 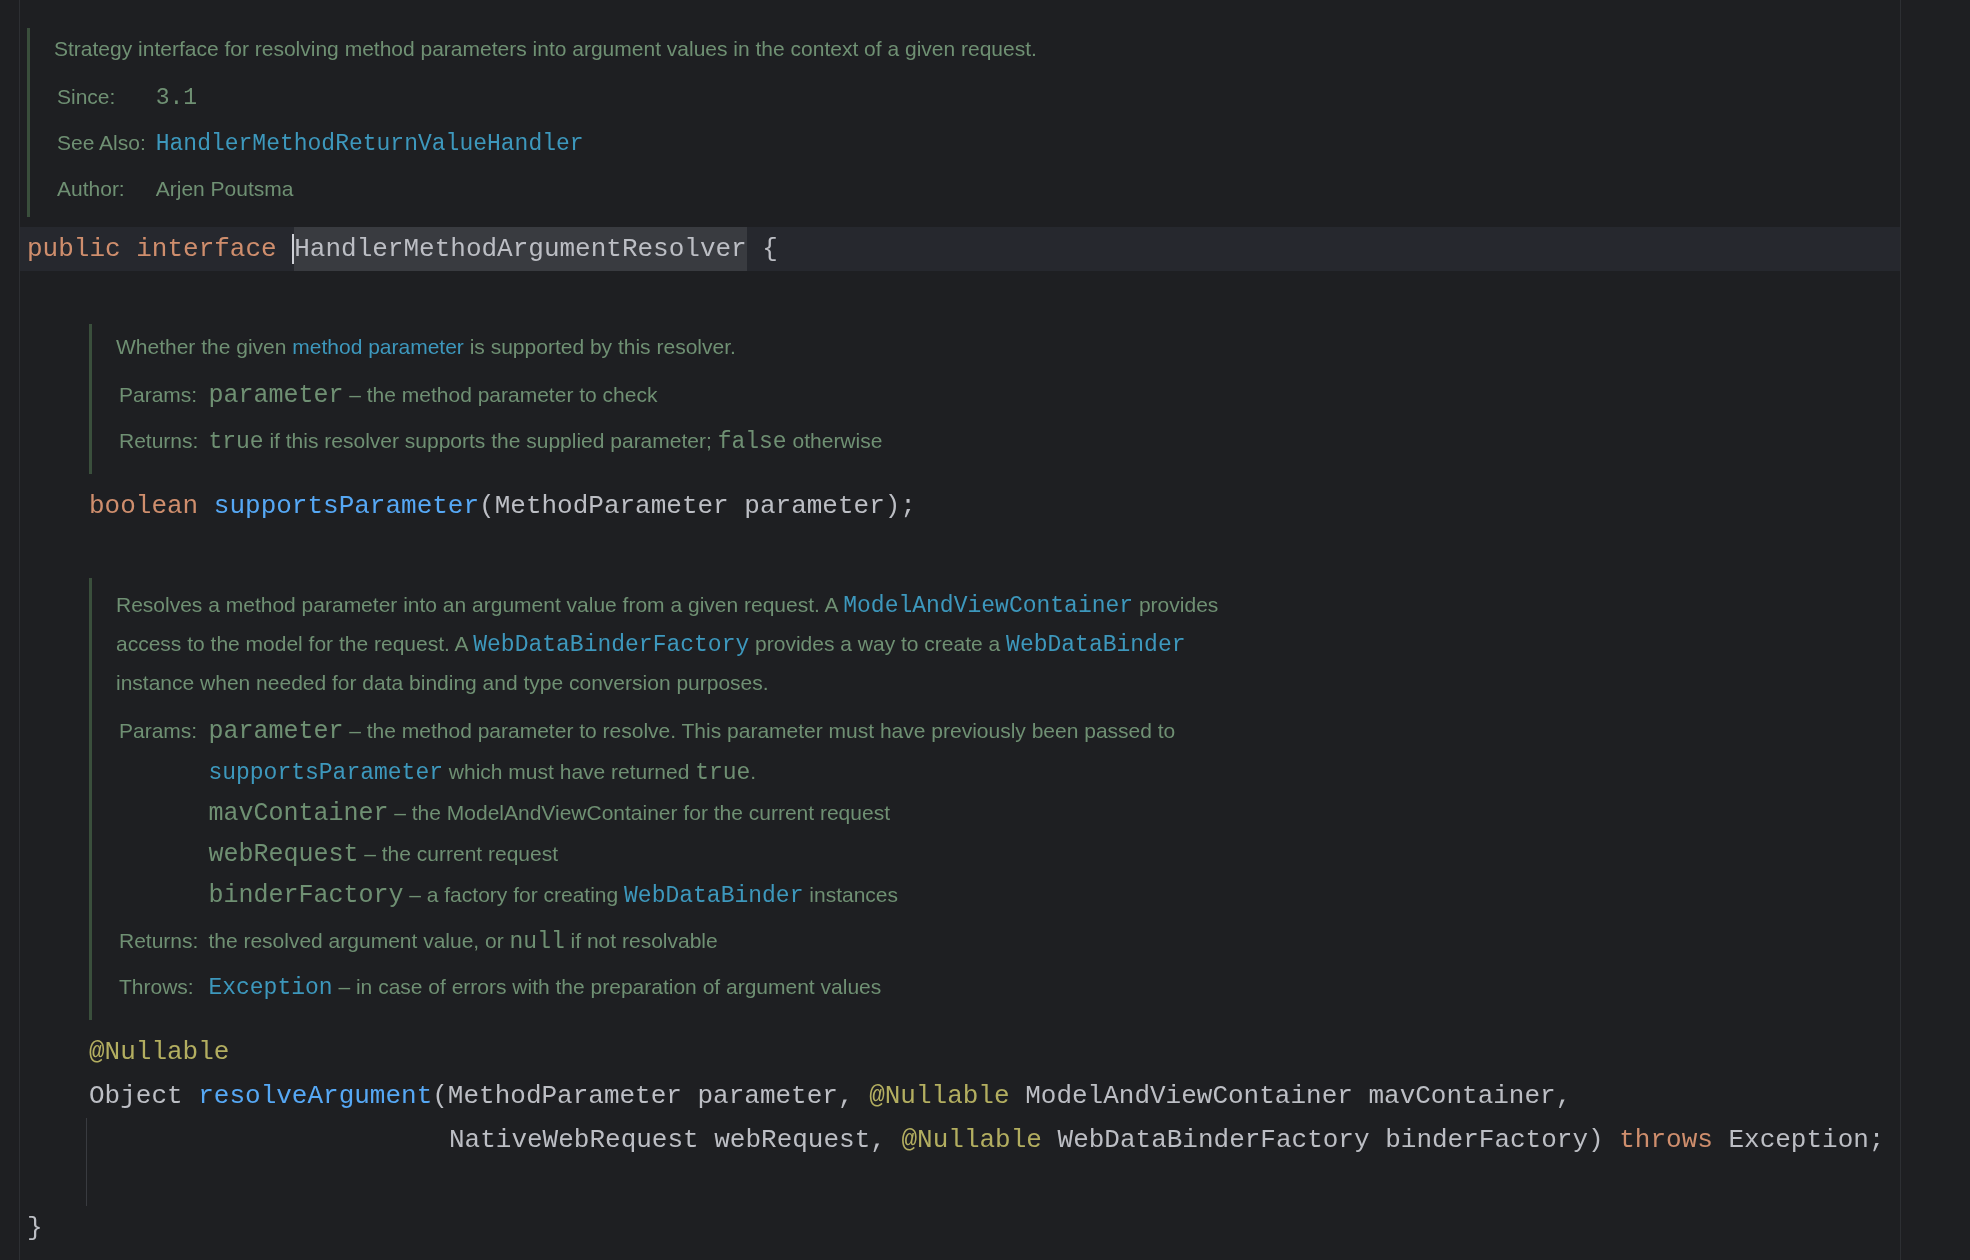 I want to click on code-line: boolean supportsParameter(MethodParameter parameter);, so click(x=503, y=506).